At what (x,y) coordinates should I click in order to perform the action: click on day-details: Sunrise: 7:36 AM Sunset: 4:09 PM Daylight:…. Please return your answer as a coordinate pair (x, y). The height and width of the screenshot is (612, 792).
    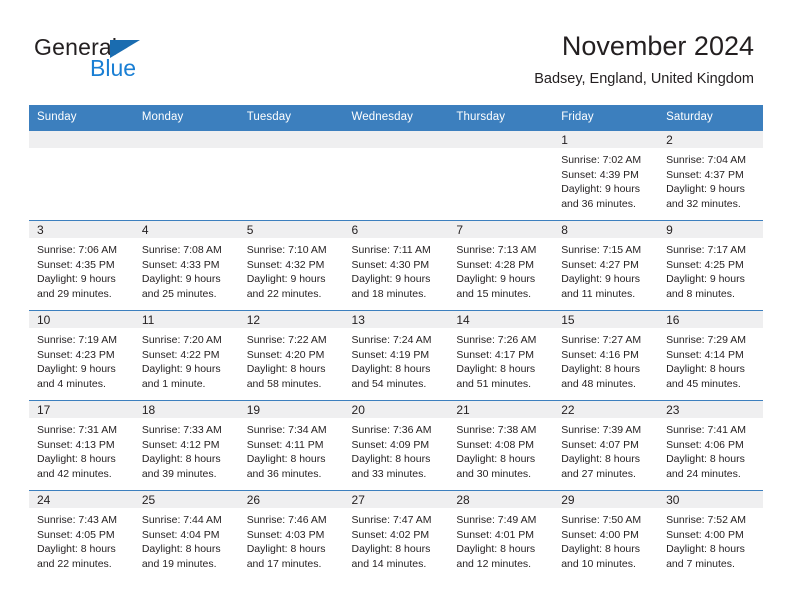
    Looking at the image, I should click on (396, 449).